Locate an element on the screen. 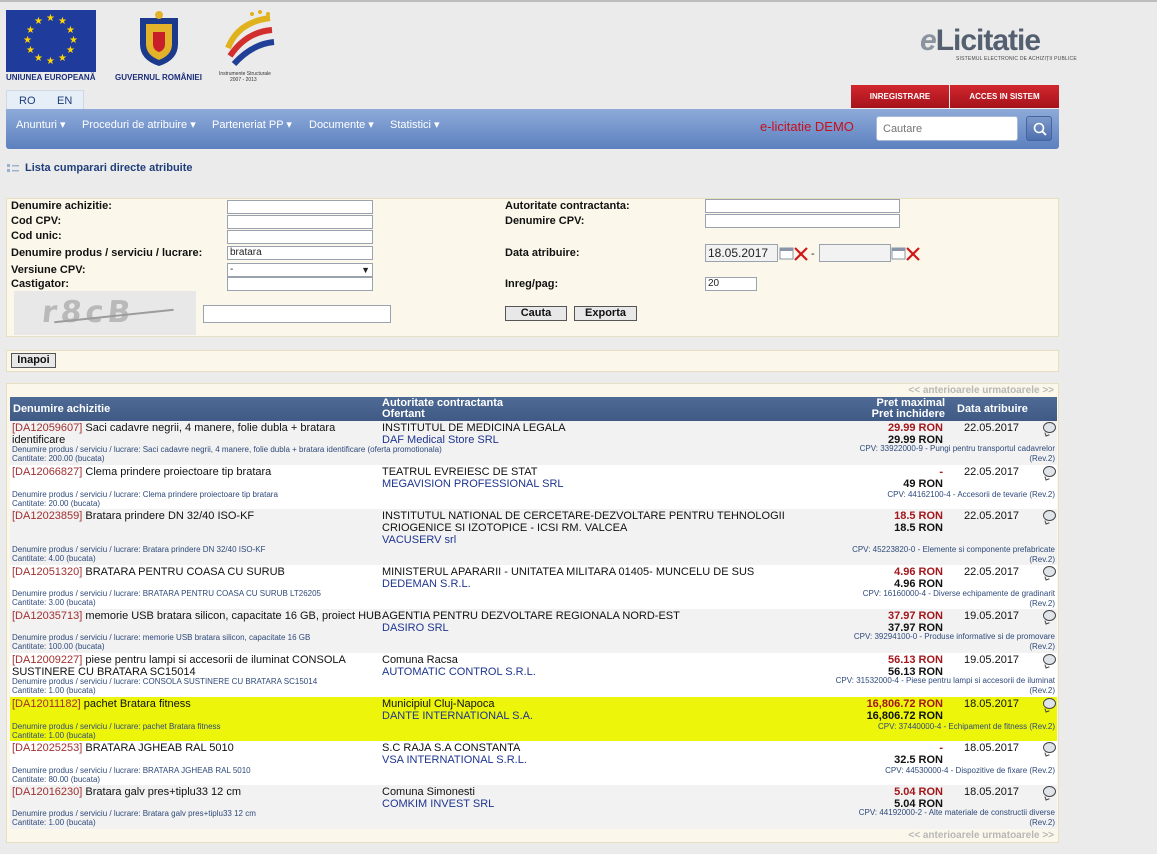 This screenshot has height=854, width=1157. nav-statistici: Statistici ▾ is located at coordinates (415, 124).